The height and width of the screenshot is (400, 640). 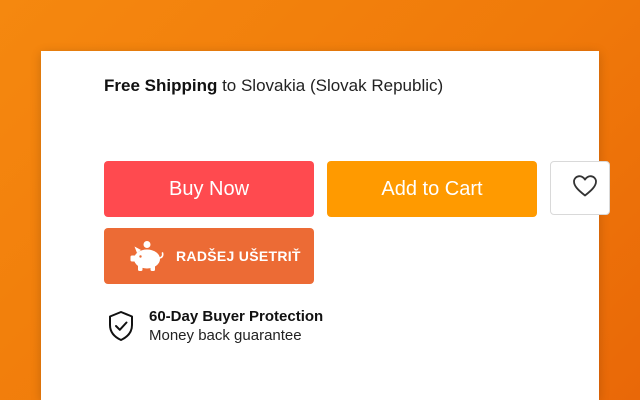 What do you see at coordinates (121, 326) in the screenshot?
I see `shield-check-icon` at bounding box center [121, 326].